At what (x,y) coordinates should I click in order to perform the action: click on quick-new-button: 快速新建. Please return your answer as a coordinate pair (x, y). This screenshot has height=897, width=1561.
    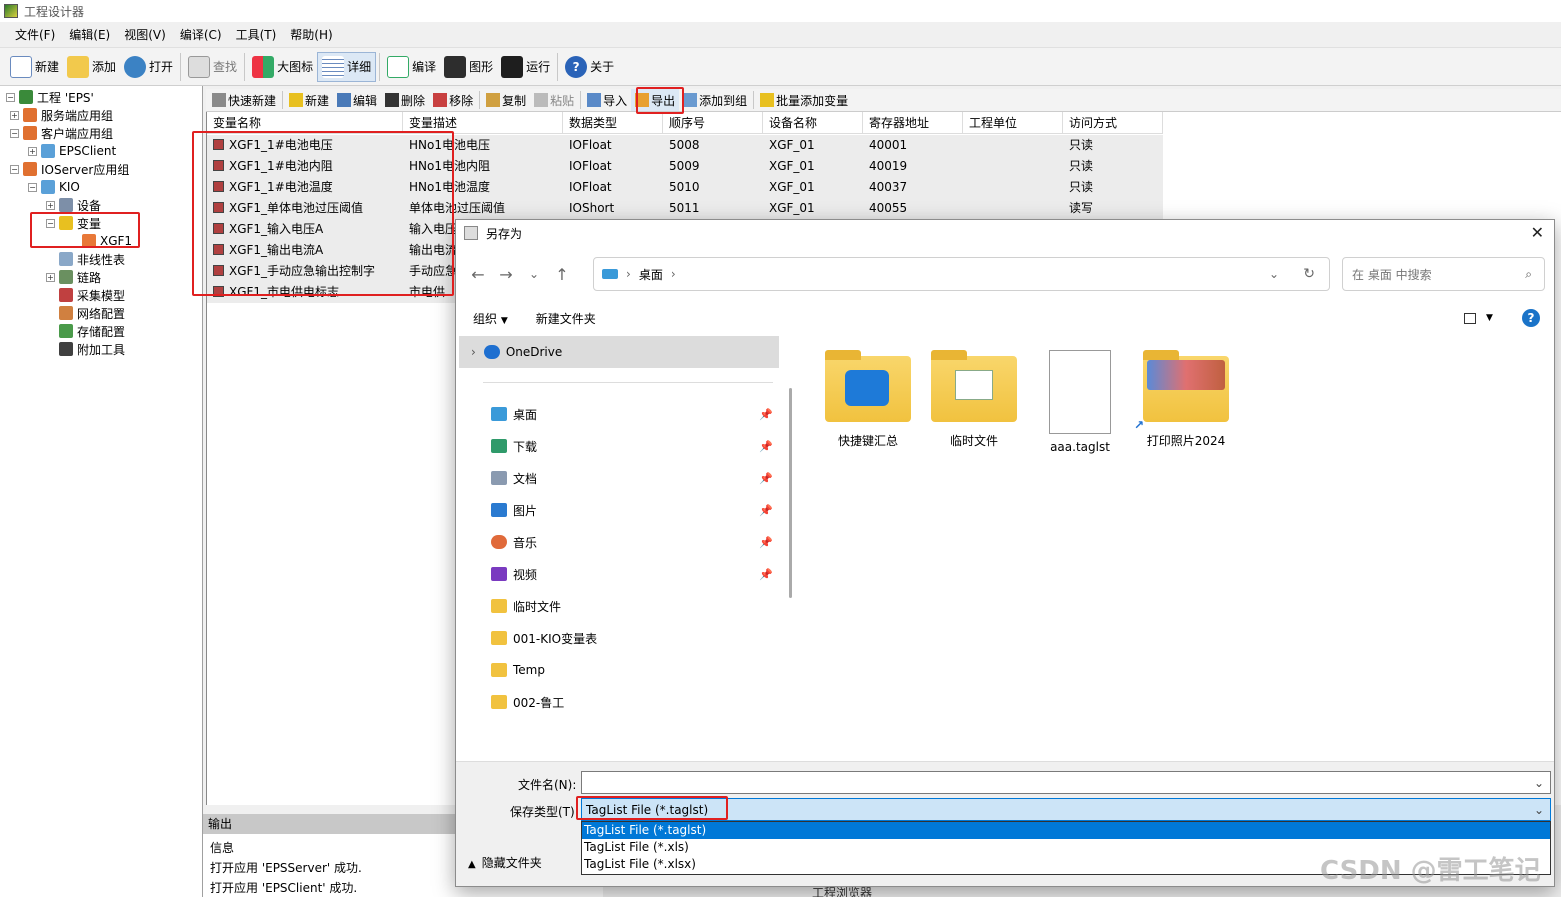
    Looking at the image, I should click on (244, 100).